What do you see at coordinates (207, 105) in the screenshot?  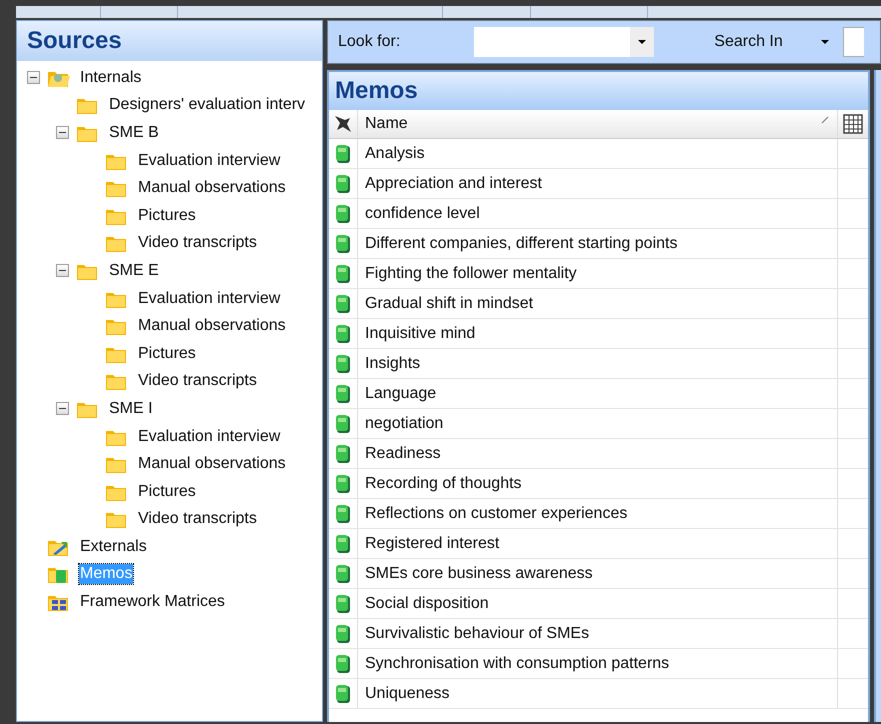 I see `tree-item: Designers' evaluation interv` at bounding box center [207, 105].